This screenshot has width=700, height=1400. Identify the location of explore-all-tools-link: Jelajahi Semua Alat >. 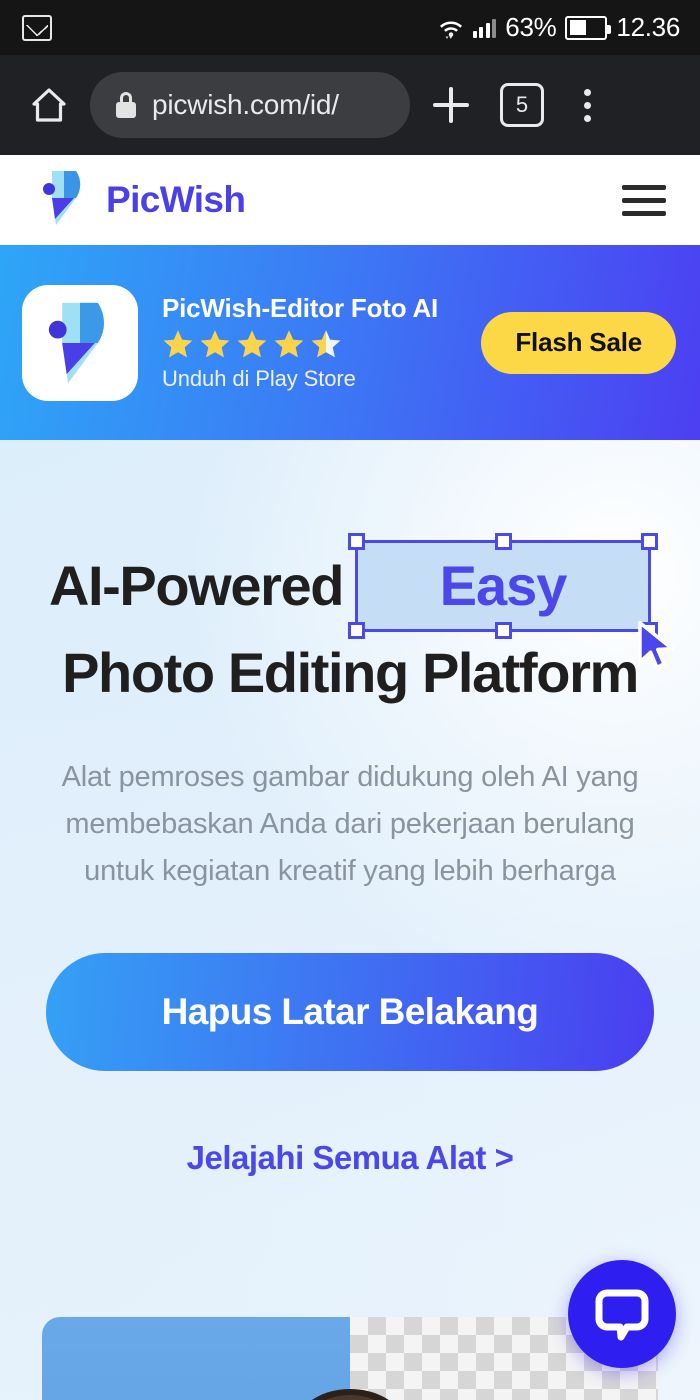
(350, 1158).